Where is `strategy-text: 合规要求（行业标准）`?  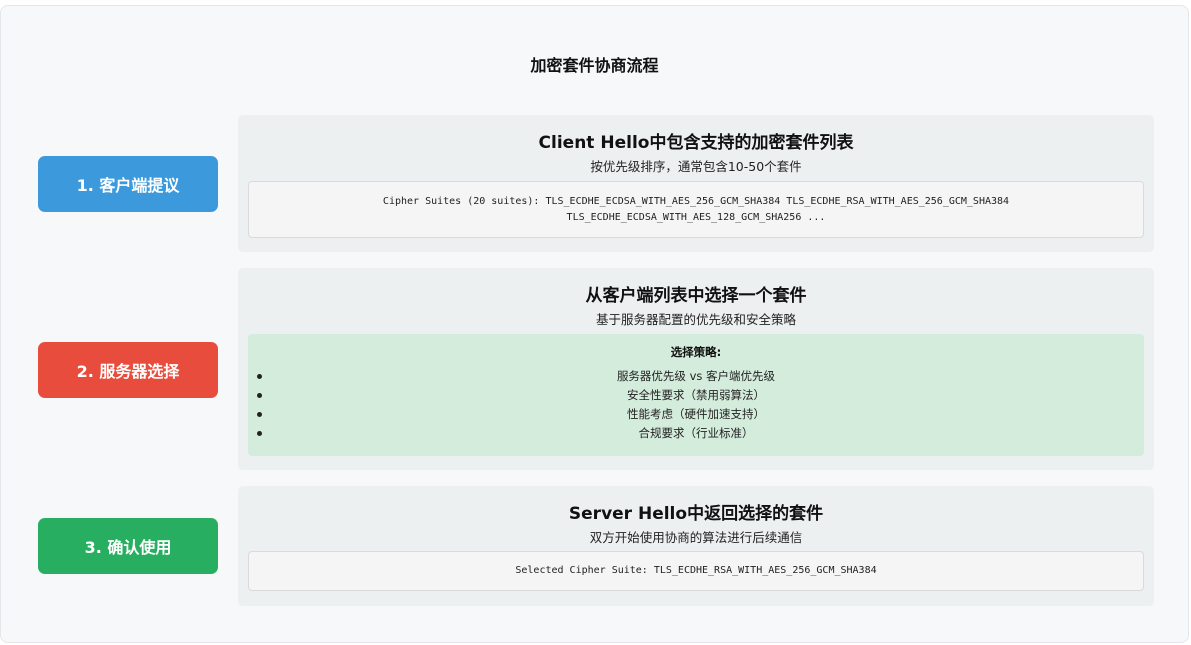
strategy-text: 合规要求（行业标准） is located at coordinates (696, 433).